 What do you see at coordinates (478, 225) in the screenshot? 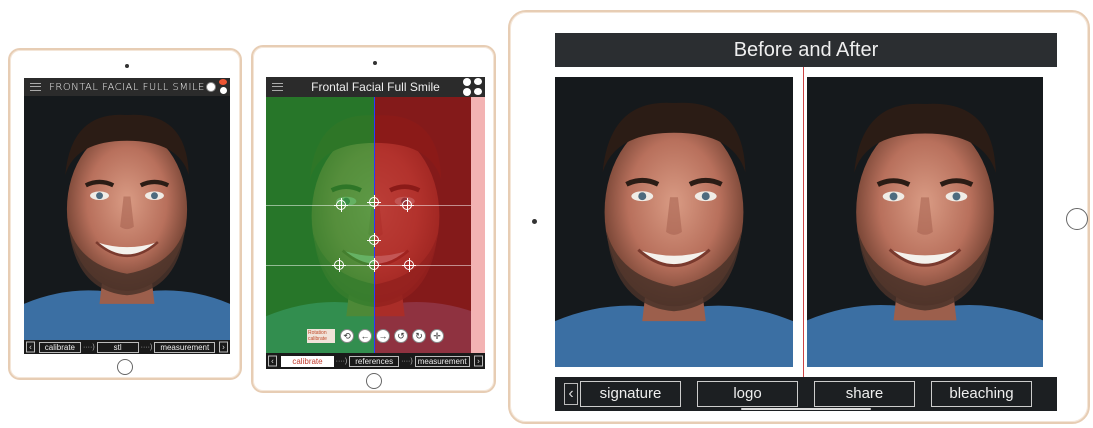
I see `right-margin-overlay` at bounding box center [478, 225].